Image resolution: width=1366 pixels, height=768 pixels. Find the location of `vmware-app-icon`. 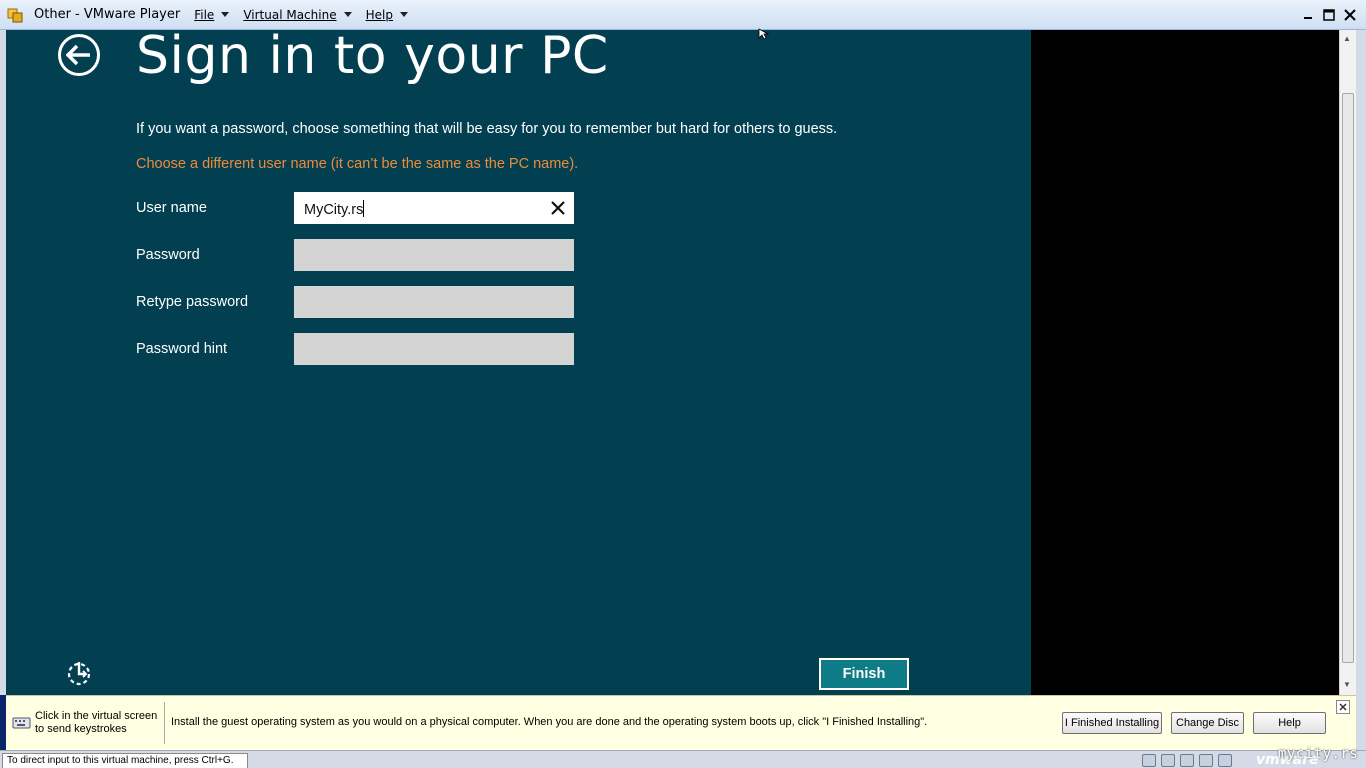

vmware-app-icon is located at coordinates (15, 15).